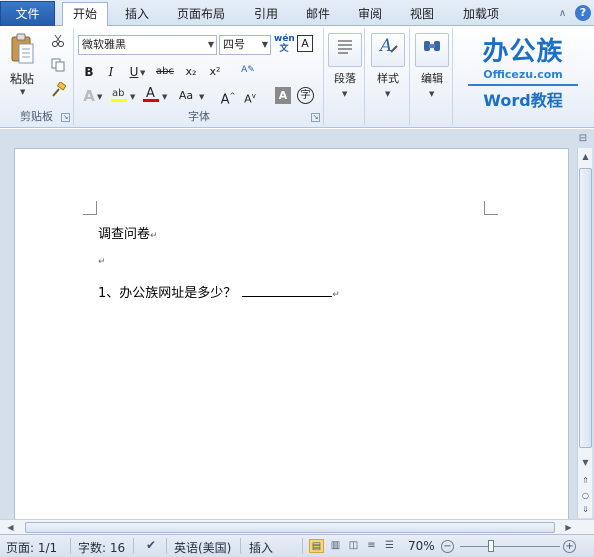  Describe the element at coordinates (305, 43) in the screenshot. I see `char-border-icon: A` at that location.